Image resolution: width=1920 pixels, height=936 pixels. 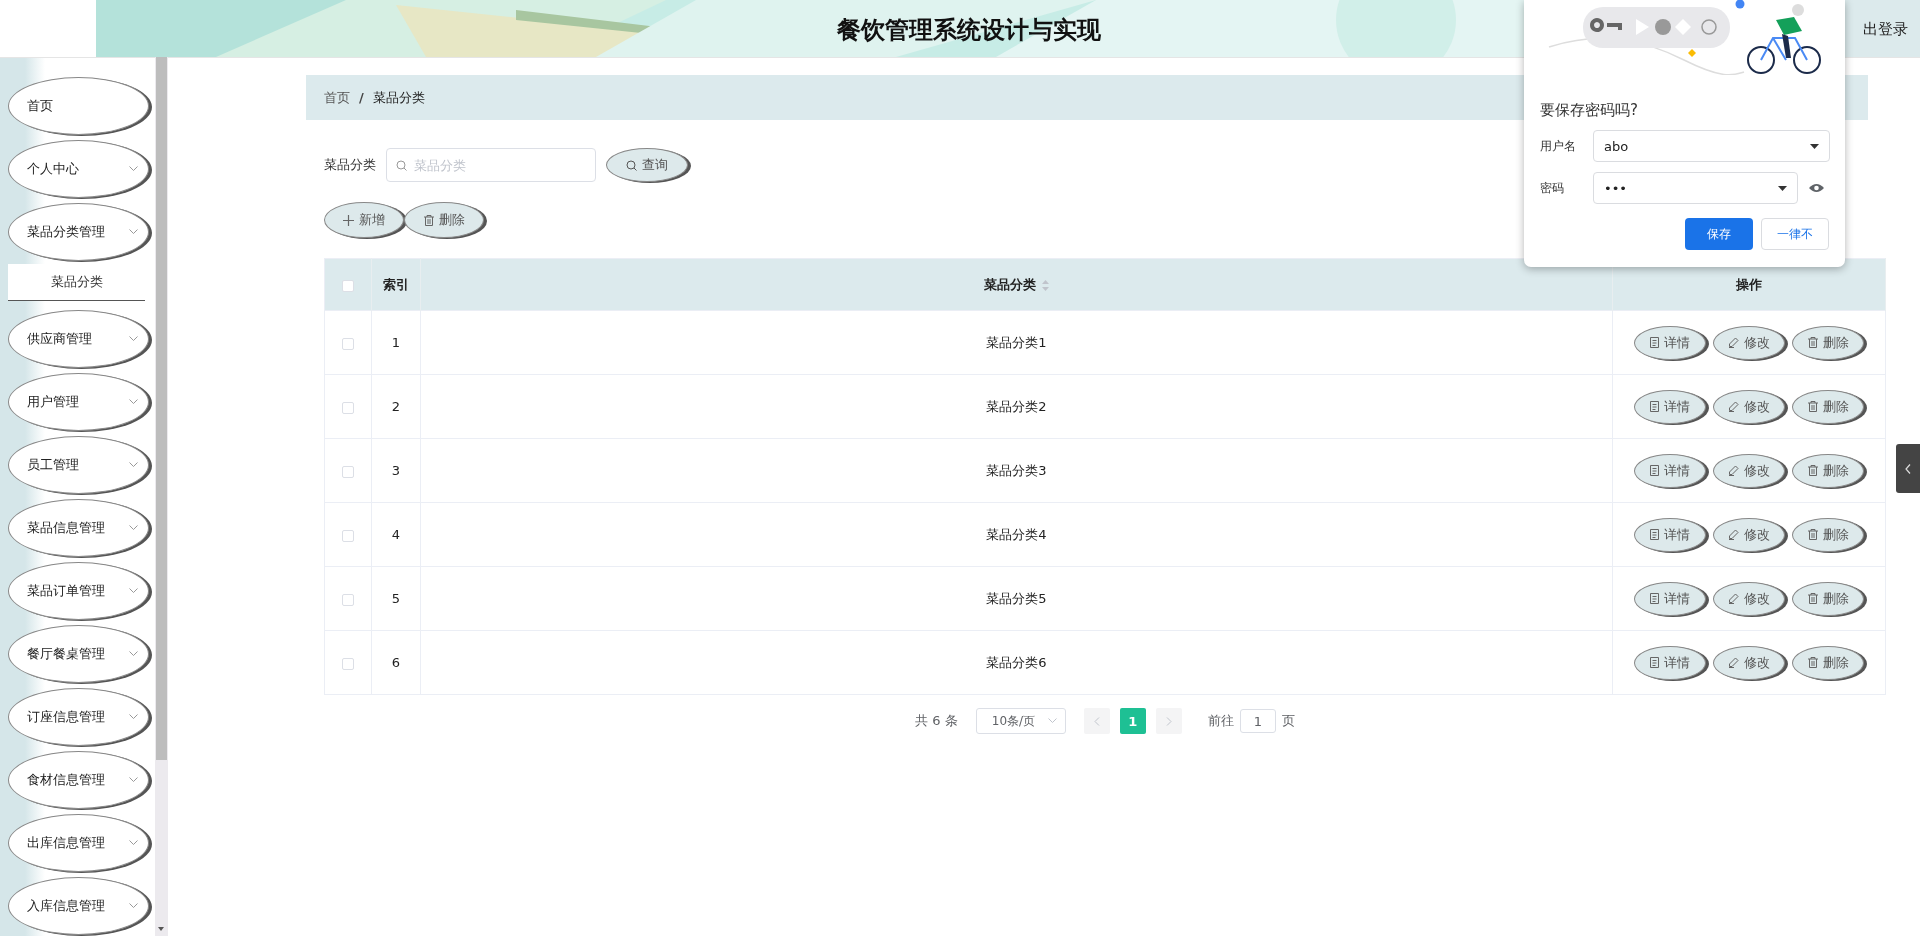 I want to click on breadcrumb-item: 菜品分类, so click(x=398, y=97).